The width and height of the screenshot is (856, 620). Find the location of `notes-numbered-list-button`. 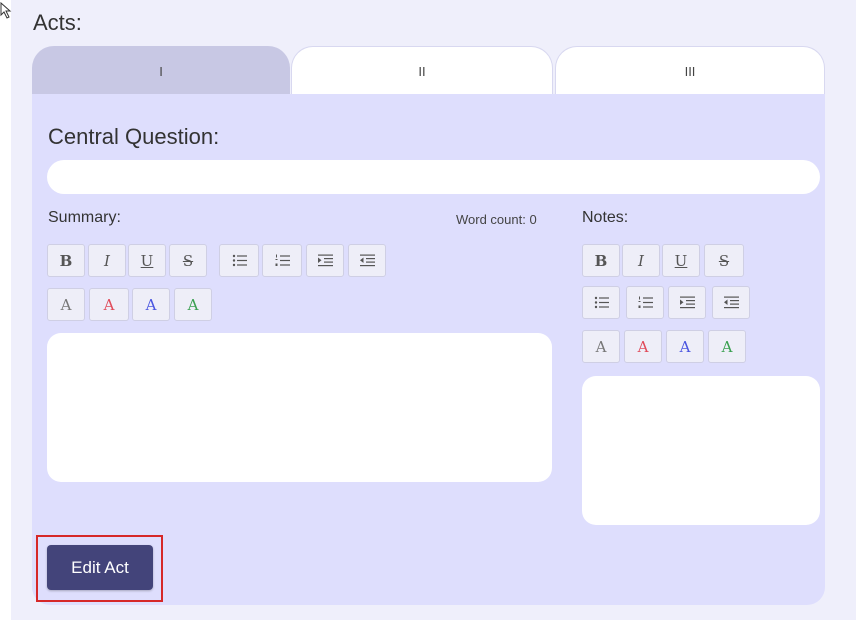

notes-numbered-list-button is located at coordinates (645, 302).